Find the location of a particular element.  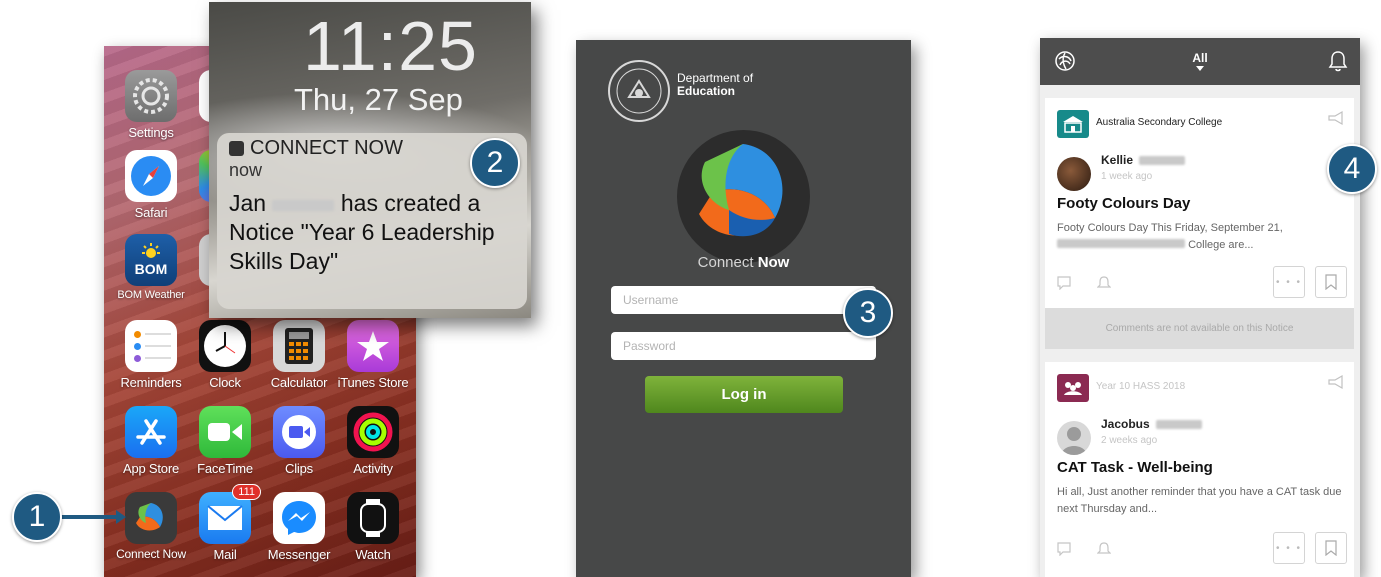

feed-header: All is located at coordinates (1200, 61).